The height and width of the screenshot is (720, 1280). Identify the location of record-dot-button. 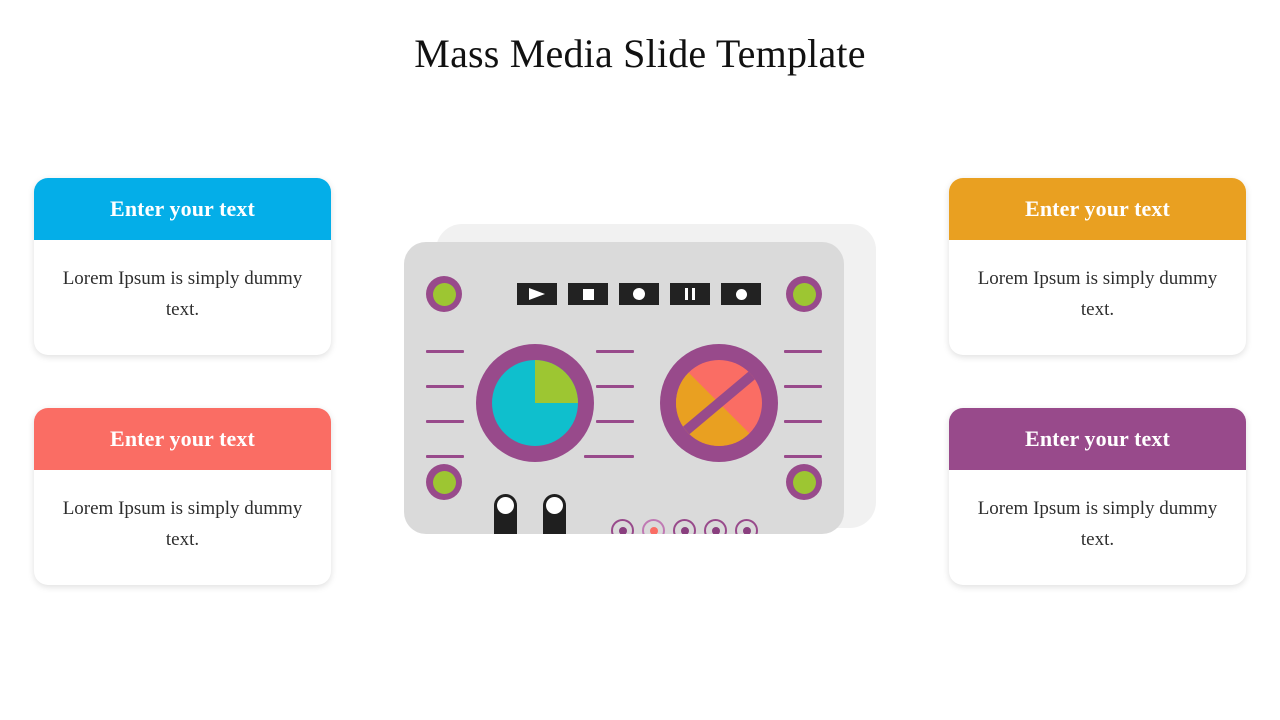
(741, 294).